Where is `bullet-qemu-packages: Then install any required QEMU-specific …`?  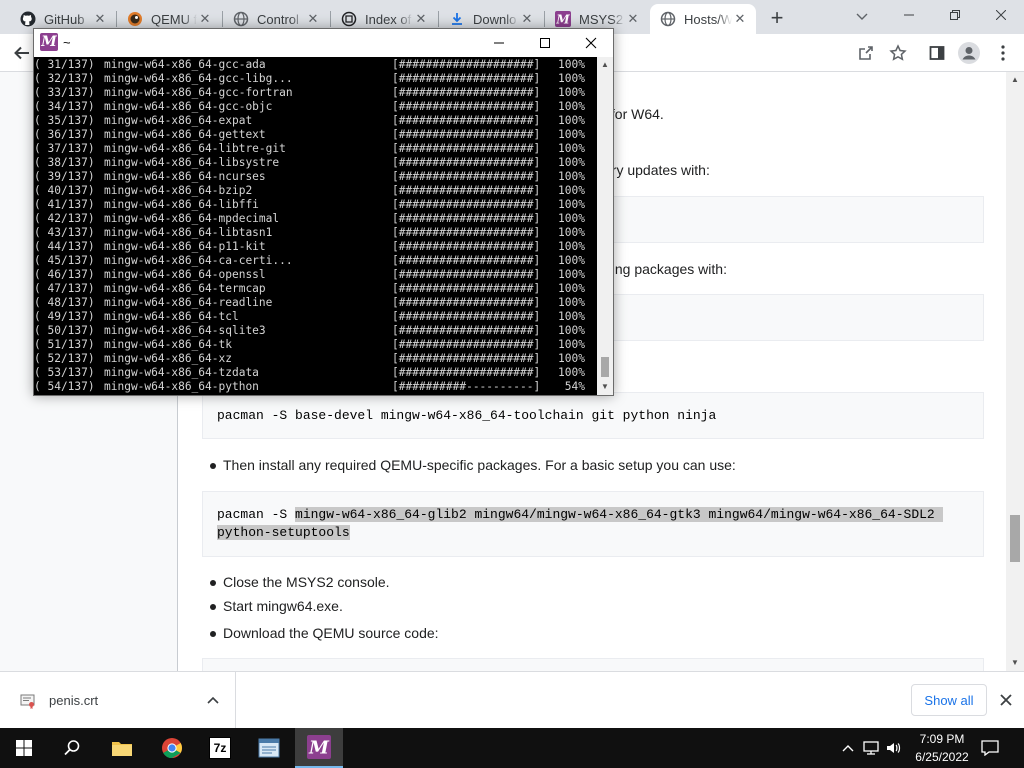 bullet-qemu-packages: Then install any required QEMU-specific … is located at coordinates (479, 465).